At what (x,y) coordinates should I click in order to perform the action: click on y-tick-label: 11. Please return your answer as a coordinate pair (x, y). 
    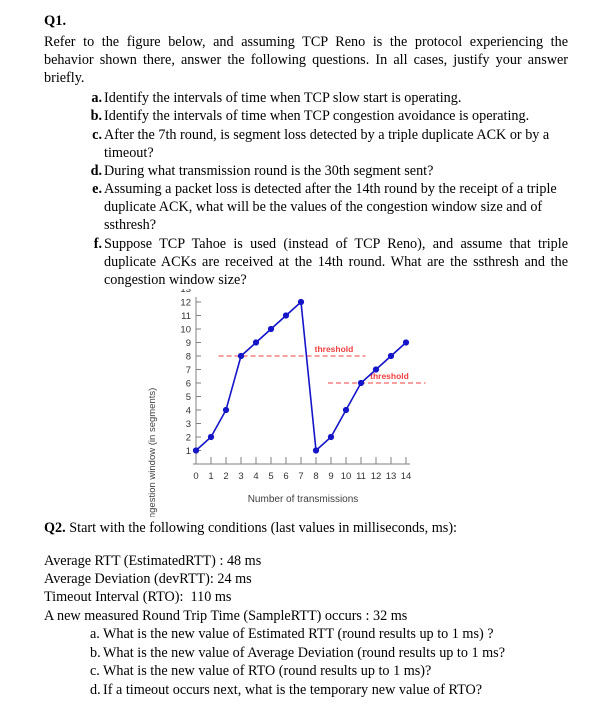
    Looking at the image, I should click on (186, 316).